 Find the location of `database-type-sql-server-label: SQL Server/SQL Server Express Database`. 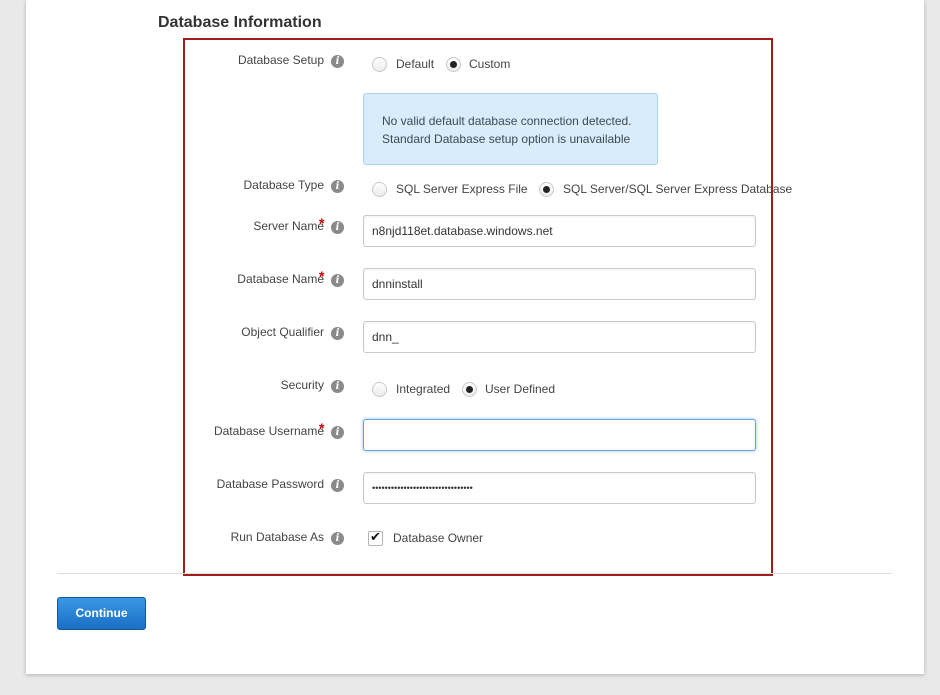

database-type-sql-server-label: SQL Server/SQL Server Express Database is located at coordinates (677, 189).